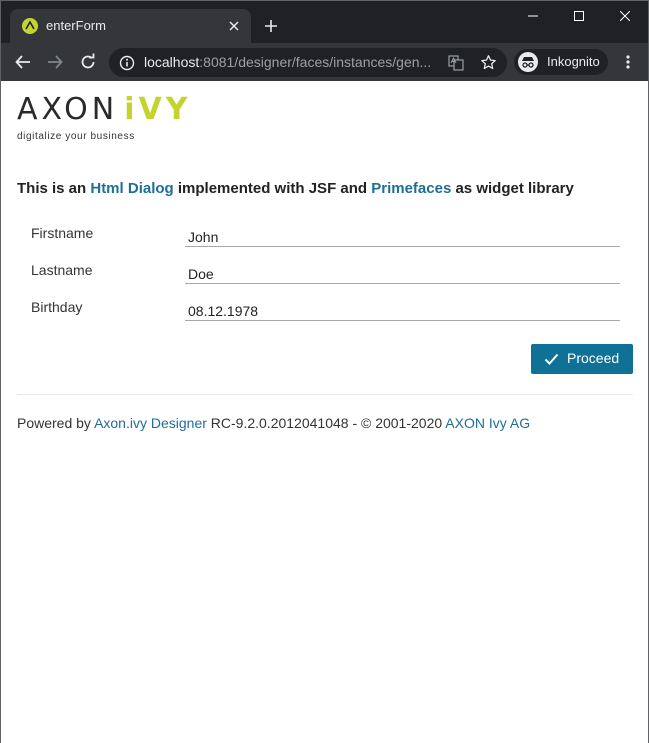 This screenshot has height=743, width=649. What do you see at coordinates (326, 423) in the screenshot?
I see `footer-version: RC-9.2.0.2012041048 - © 2001-2020` at bounding box center [326, 423].